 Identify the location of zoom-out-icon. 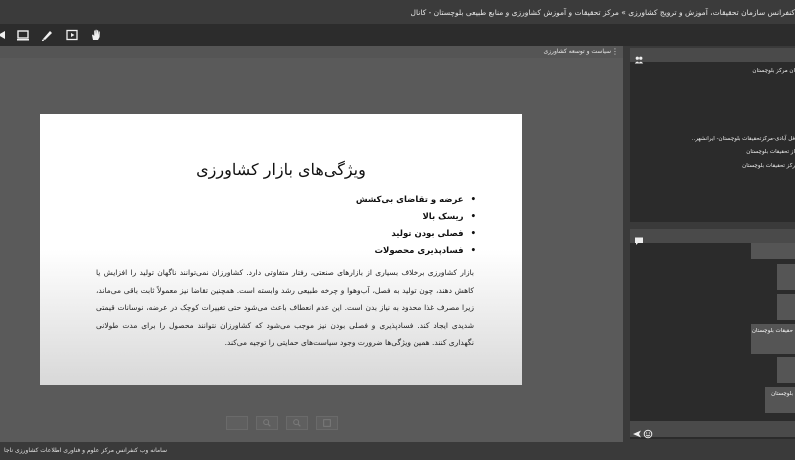
(297, 423).